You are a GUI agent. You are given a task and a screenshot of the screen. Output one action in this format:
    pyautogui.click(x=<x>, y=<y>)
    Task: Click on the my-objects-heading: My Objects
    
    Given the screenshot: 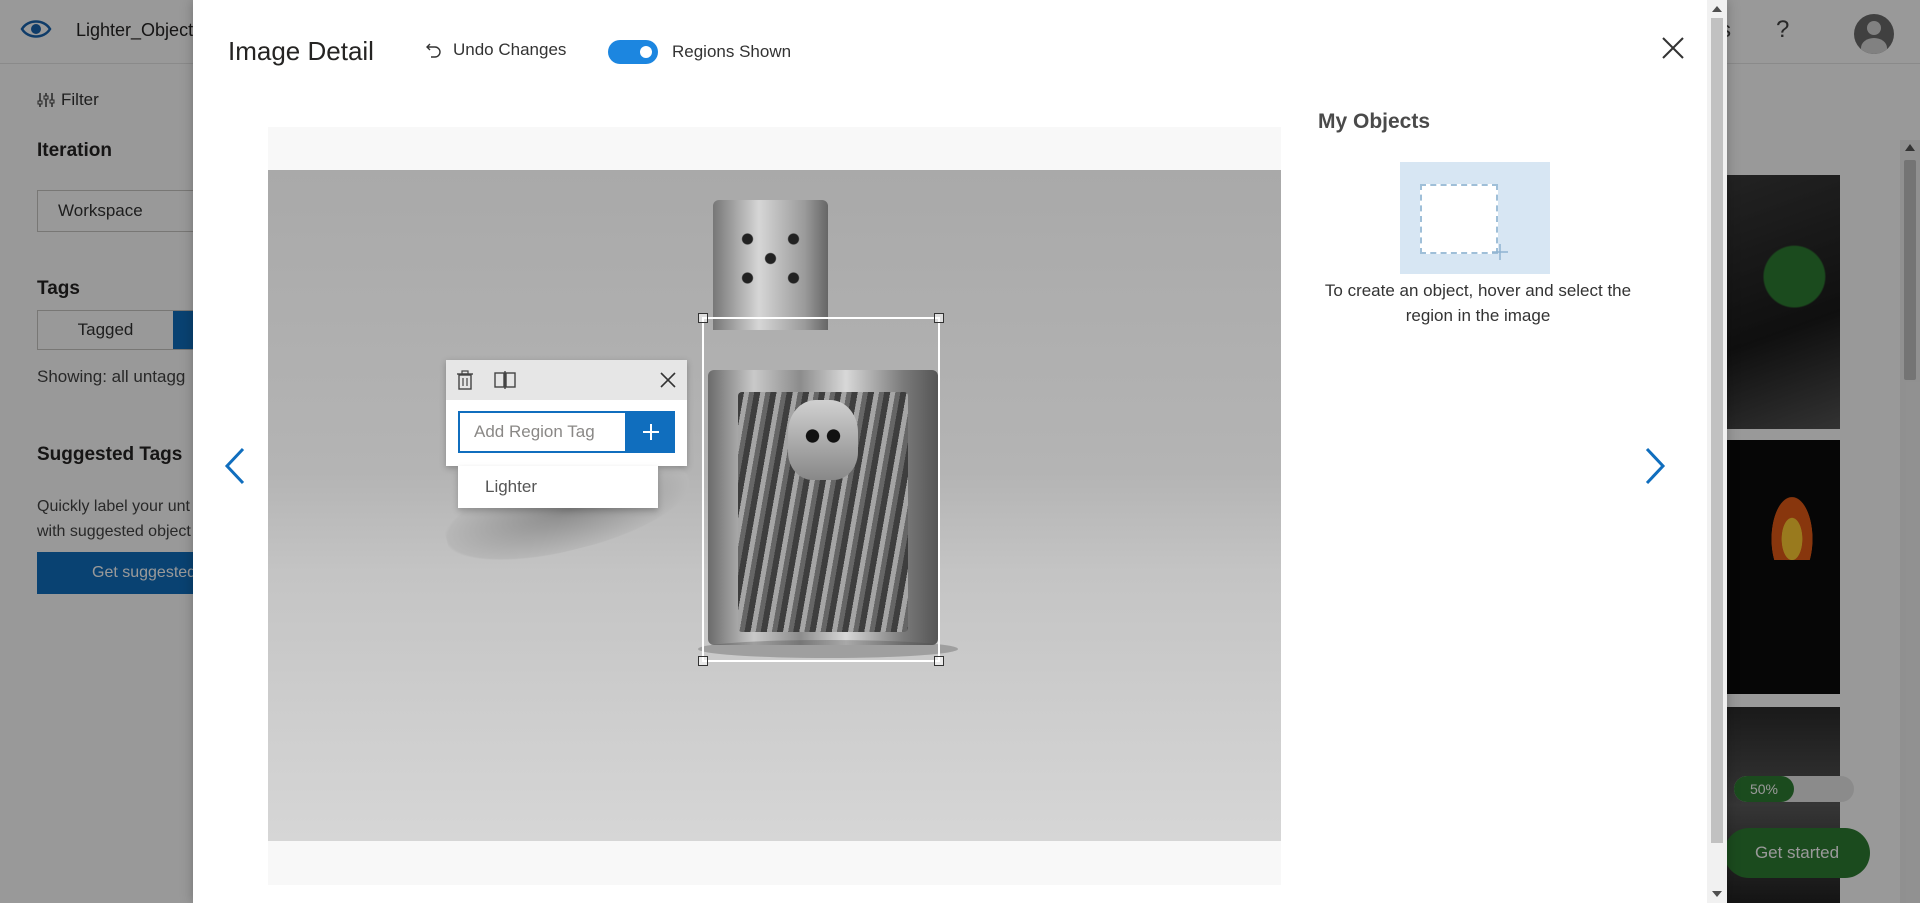 What is the action you would take?
    pyautogui.click(x=1374, y=121)
    